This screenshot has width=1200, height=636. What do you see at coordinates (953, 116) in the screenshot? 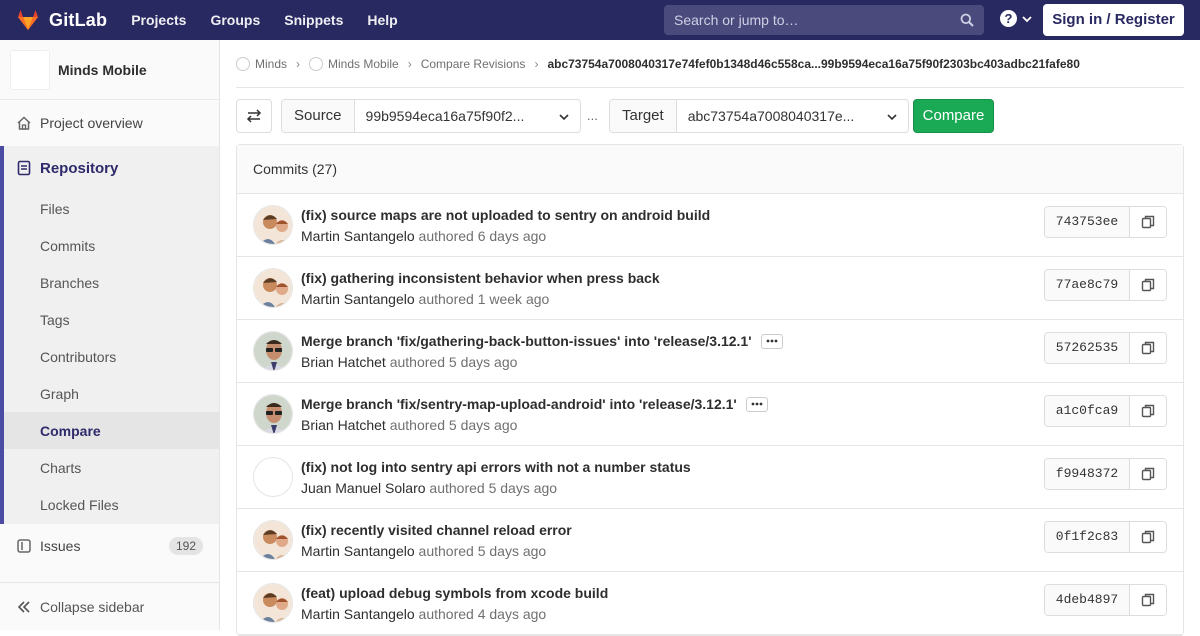
I see `compare-button: Compare` at bounding box center [953, 116].